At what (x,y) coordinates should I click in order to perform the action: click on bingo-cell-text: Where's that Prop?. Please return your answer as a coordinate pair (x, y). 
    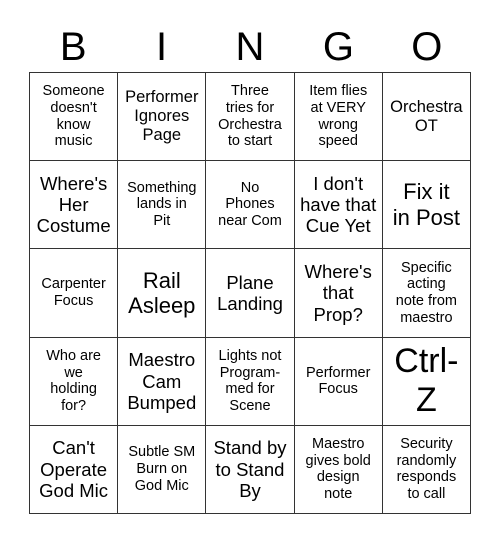
    Looking at the image, I should click on (338, 293).